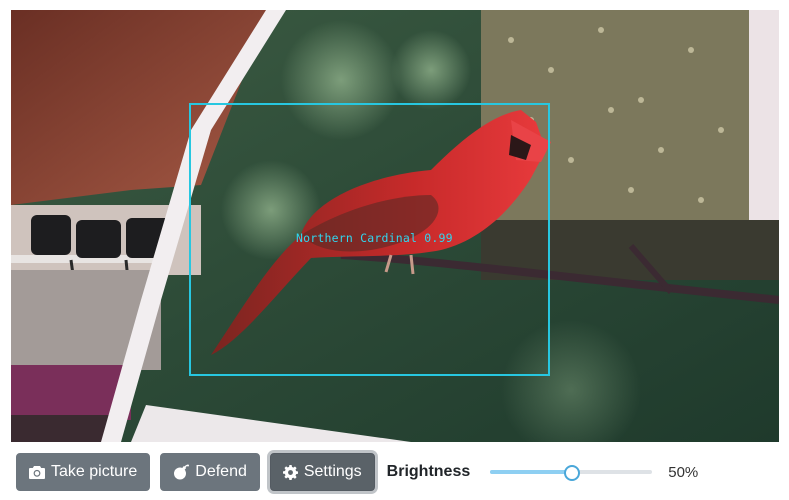 The image size is (789, 500). I want to click on slider-fill, so click(531, 472).